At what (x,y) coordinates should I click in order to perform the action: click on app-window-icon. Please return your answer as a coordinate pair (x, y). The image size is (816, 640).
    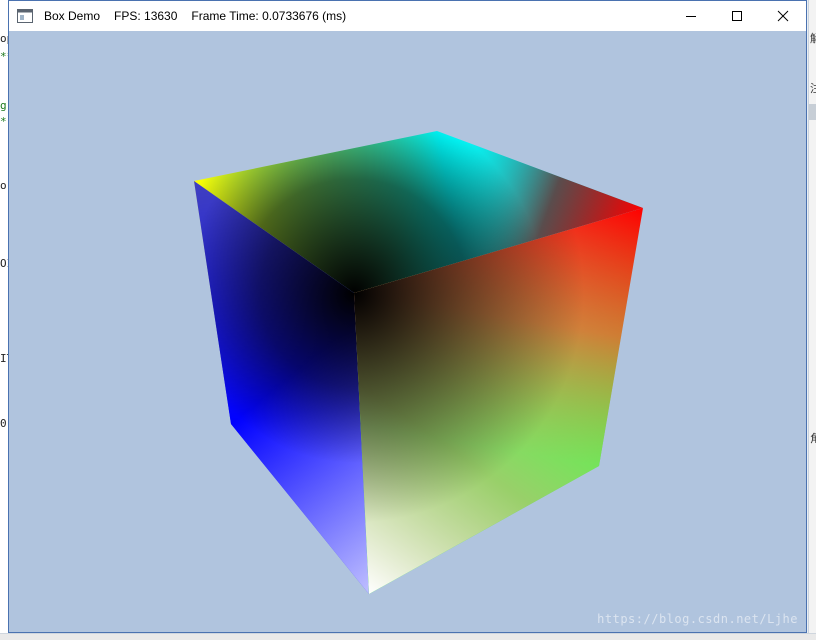
    Looking at the image, I should click on (25, 16).